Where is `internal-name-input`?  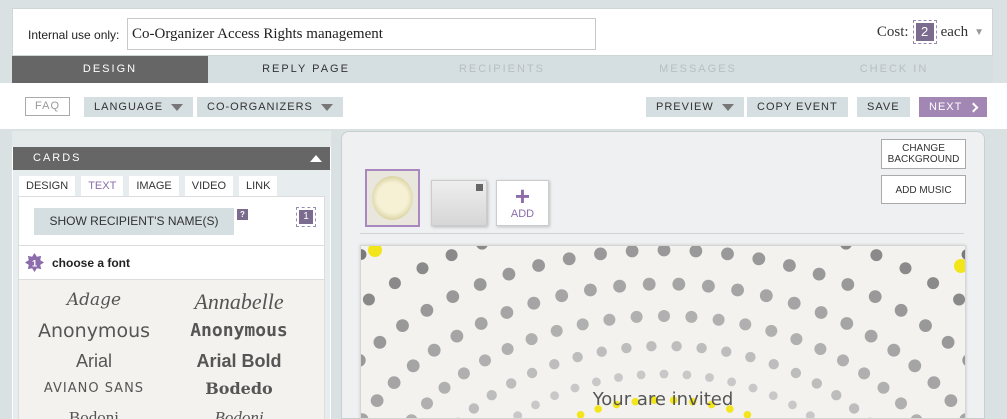
internal-name-input is located at coordinates (361, 34).